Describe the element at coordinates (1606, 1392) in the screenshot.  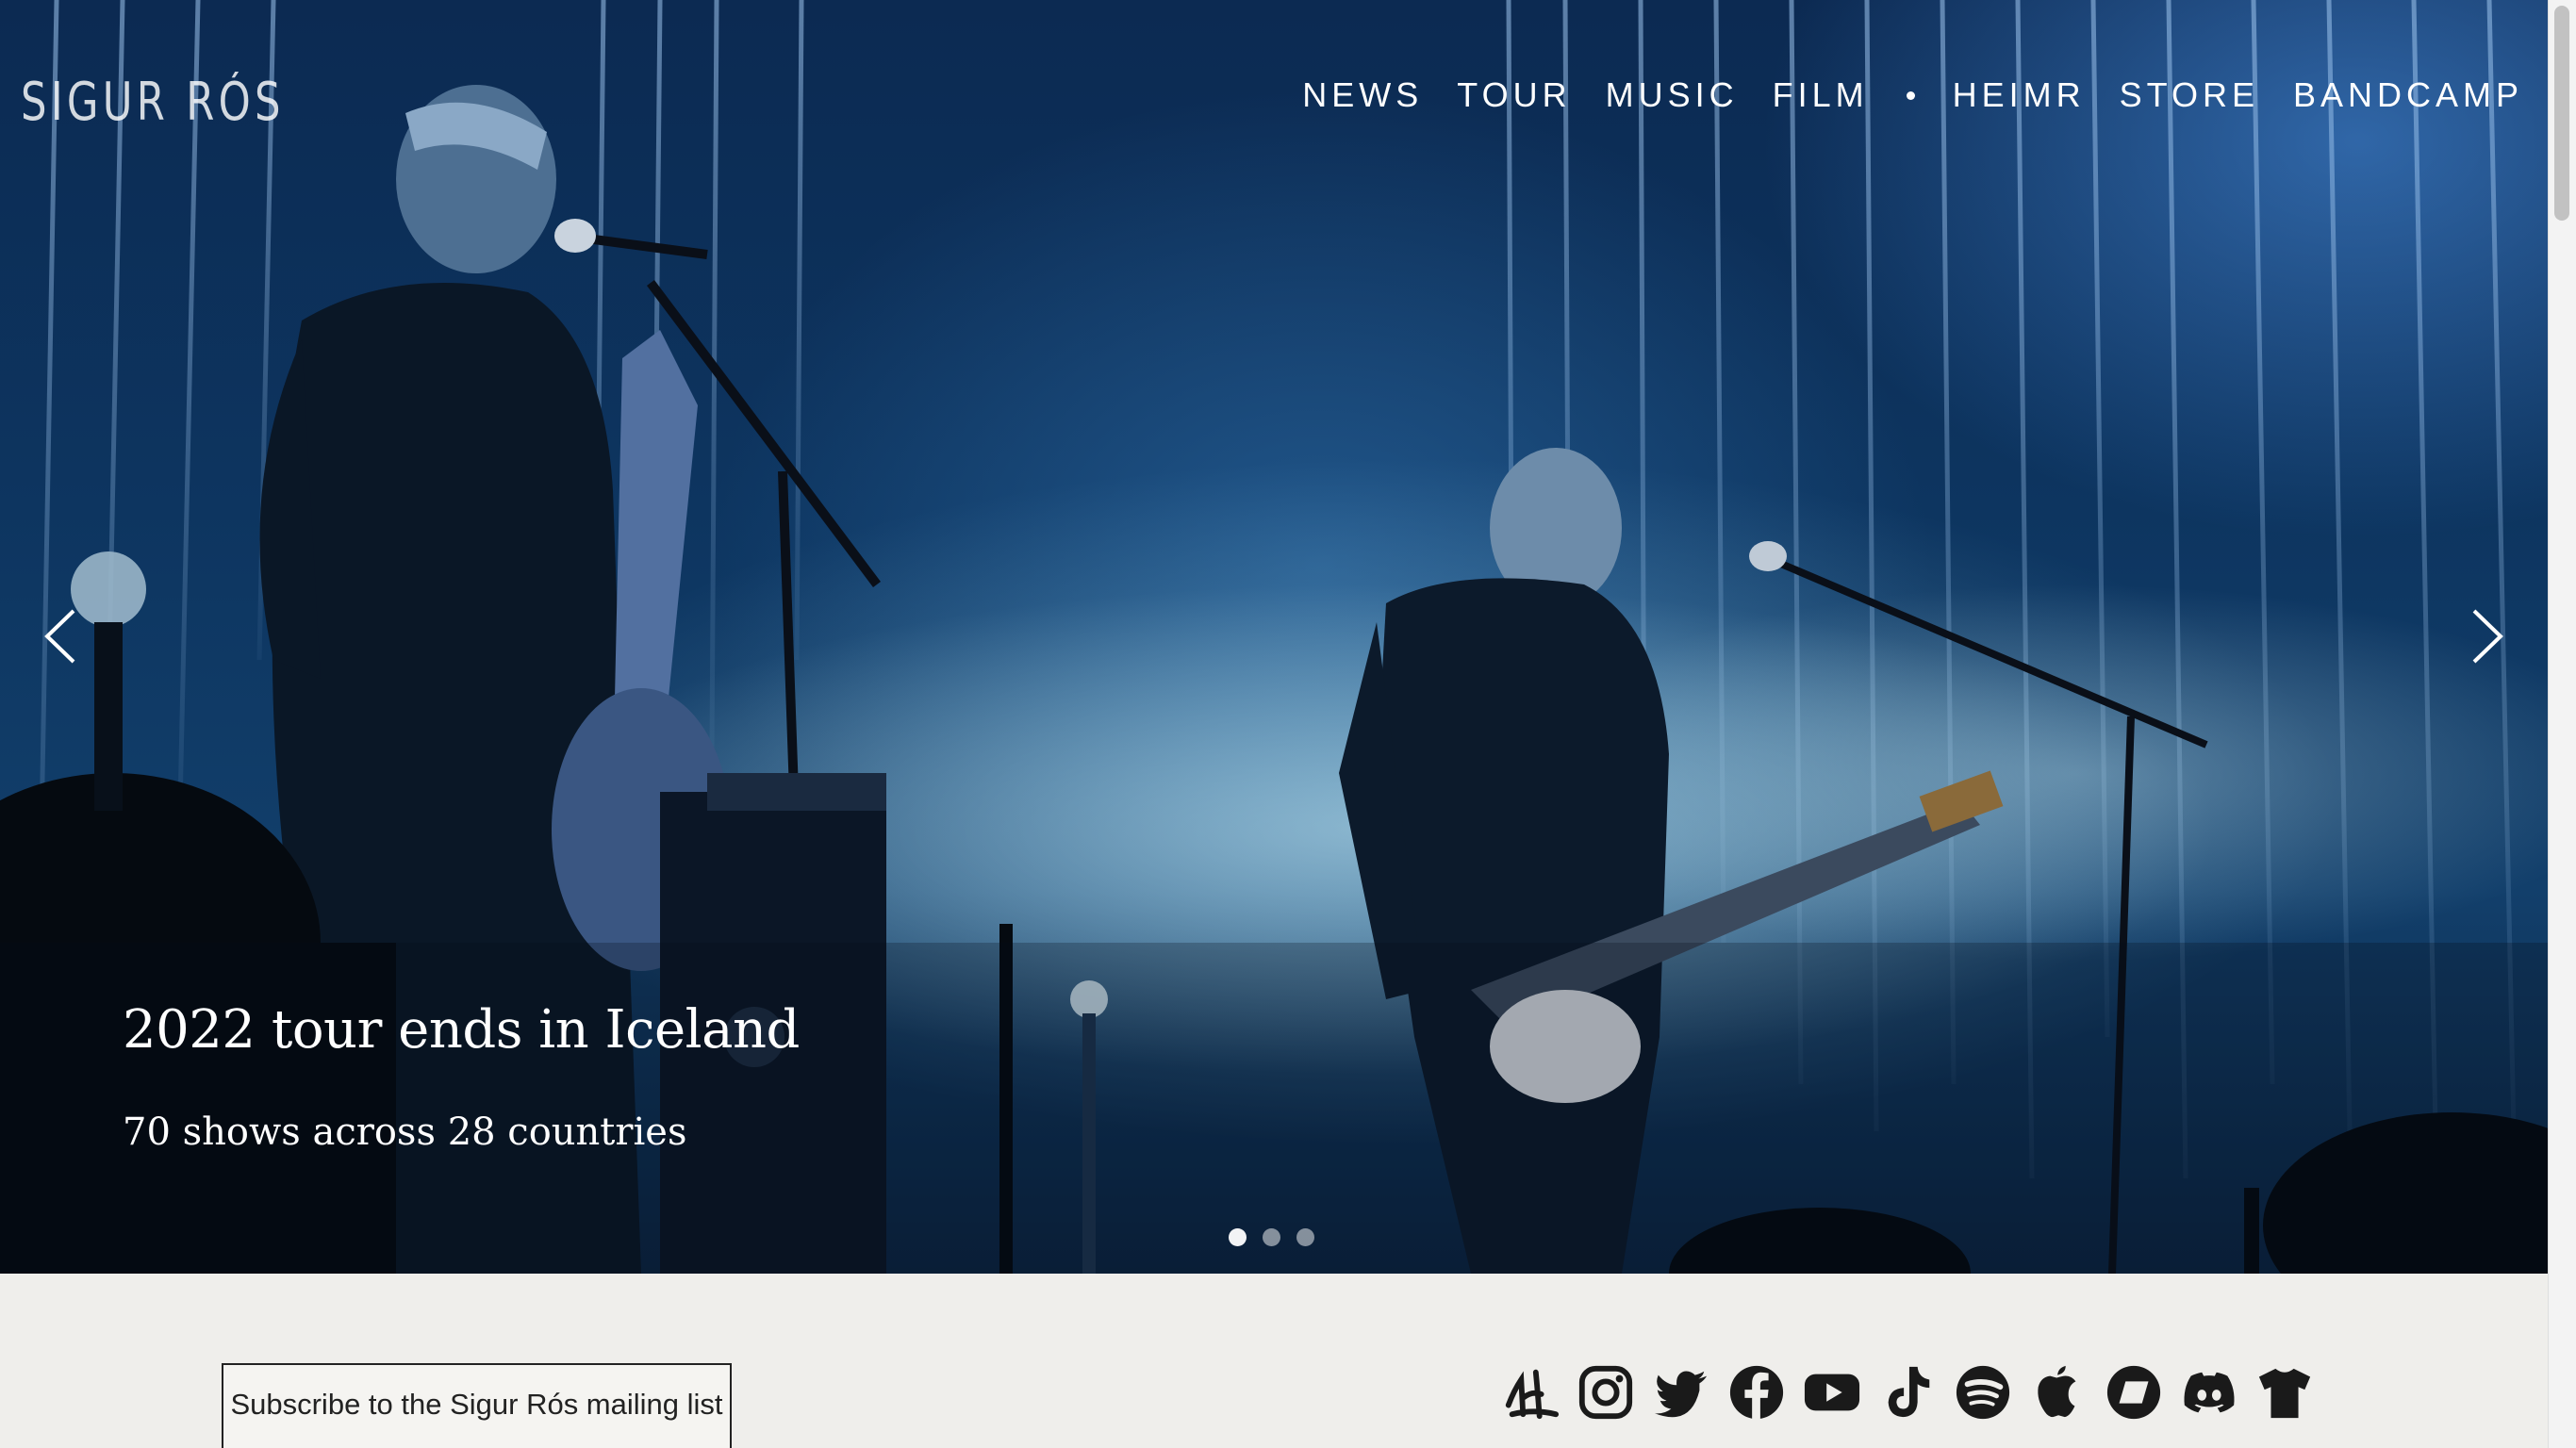
I see `instagram-icon` at that location.